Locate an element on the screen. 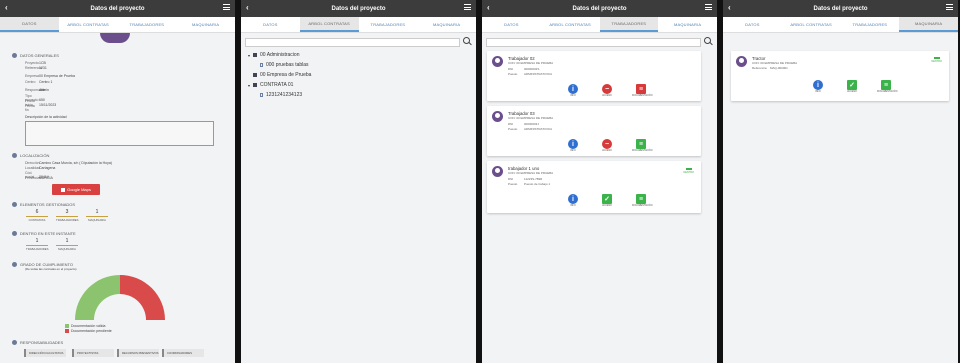 The width and height of the screenshot is (960, 363). tree-leaf: 000 pruebas tablas is located at coordinates (284, 65).